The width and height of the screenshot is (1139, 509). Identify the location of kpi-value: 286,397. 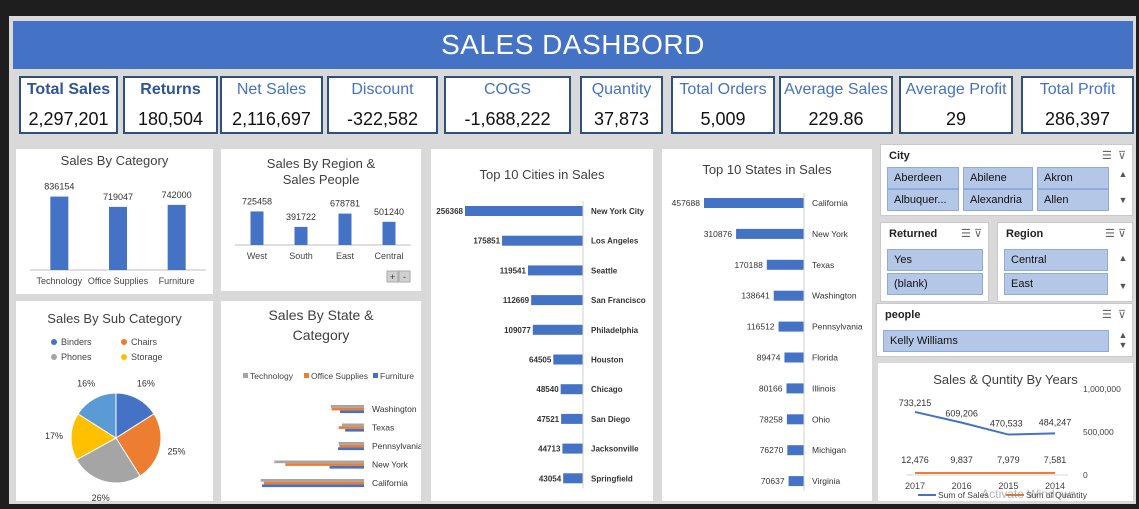
(1077, 119).